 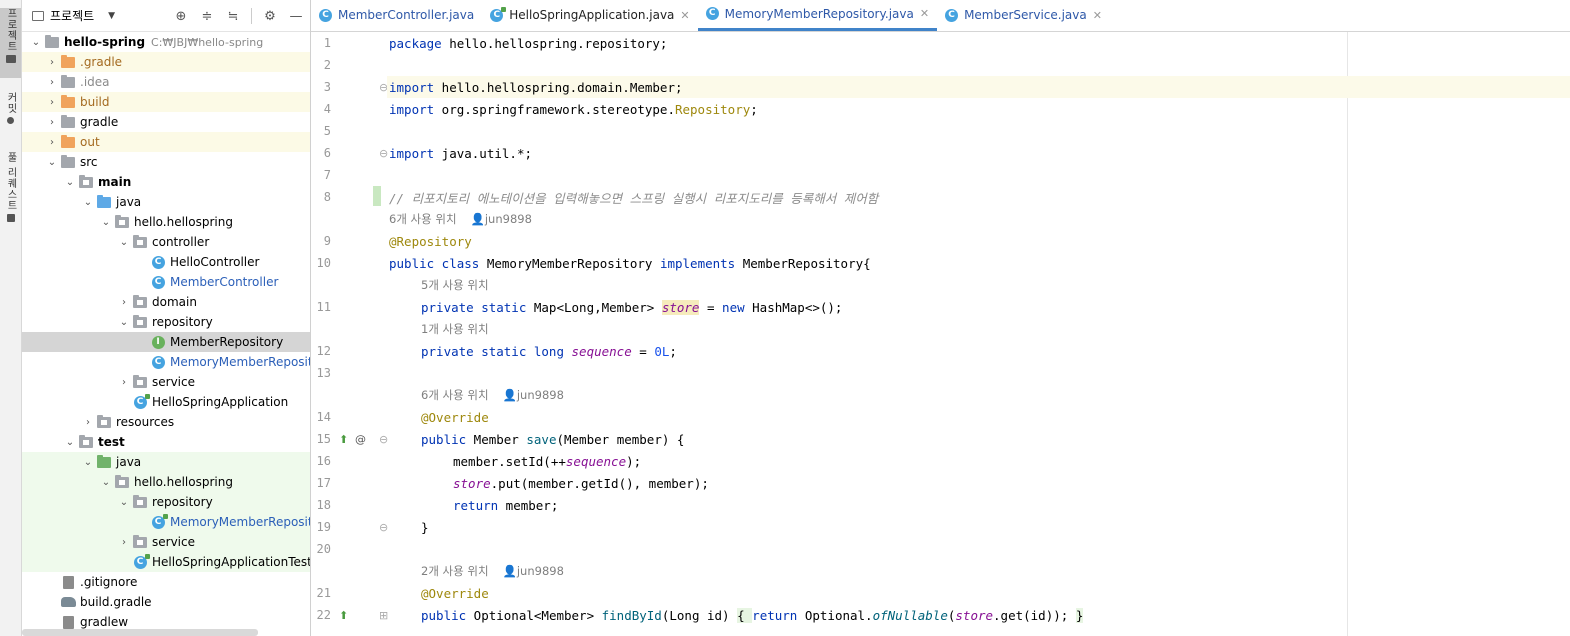 I want to click on project-panel-title: 프로젝트, so click(x=72, y=15).